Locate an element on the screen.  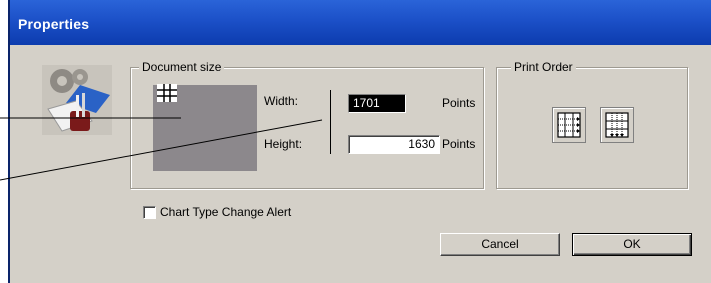
across-then-down-button is located at coordinates (569, 125).